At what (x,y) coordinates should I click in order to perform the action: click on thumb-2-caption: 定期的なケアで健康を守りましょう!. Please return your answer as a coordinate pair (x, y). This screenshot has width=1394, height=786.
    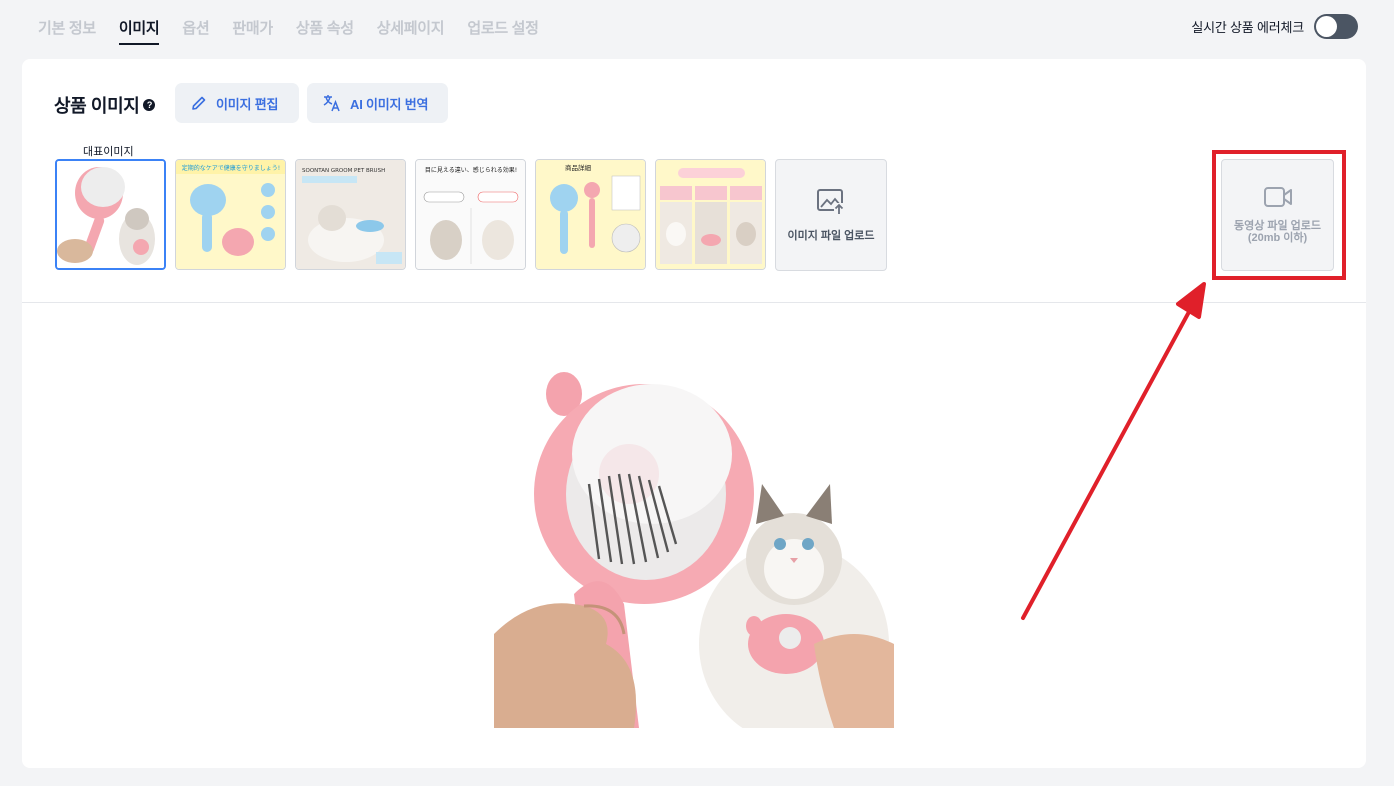
    Looking at the image, I should click on (231, 168).